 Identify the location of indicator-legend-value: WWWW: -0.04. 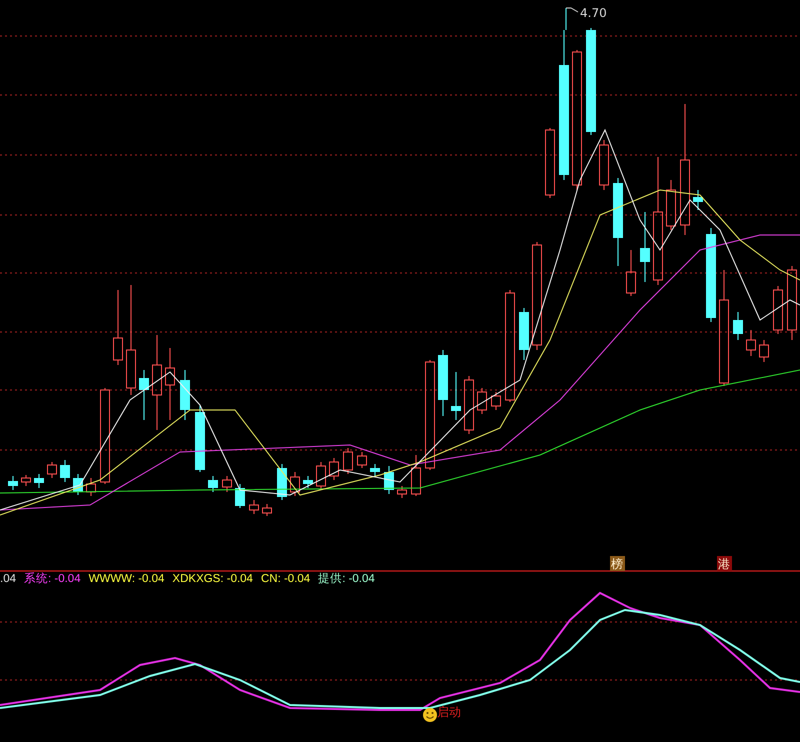
(126, 579).